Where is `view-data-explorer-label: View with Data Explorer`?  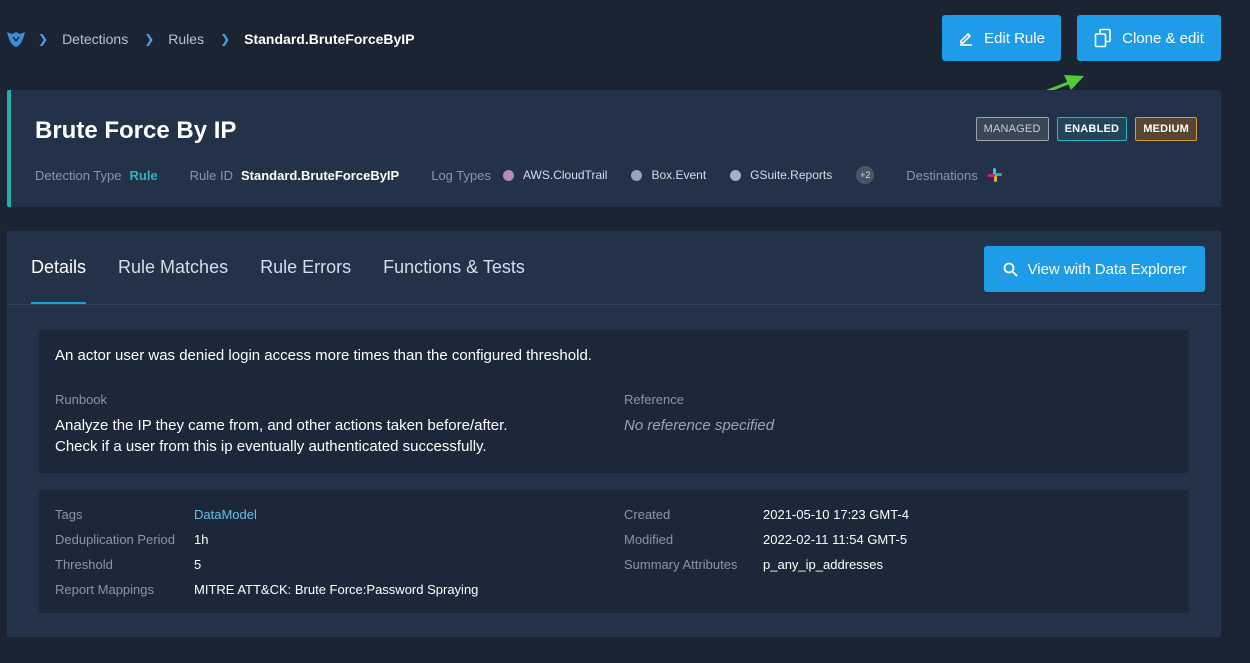 view-data-explorer-label: View with Data Explorer is located at coordinates (1107, 269).